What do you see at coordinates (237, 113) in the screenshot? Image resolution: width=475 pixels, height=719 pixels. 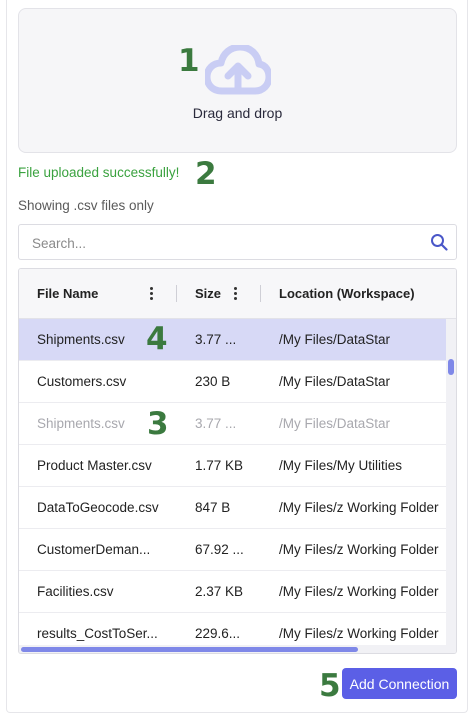 I see `dropzone-label: Drag and drop` at bounding box center [237, 113].